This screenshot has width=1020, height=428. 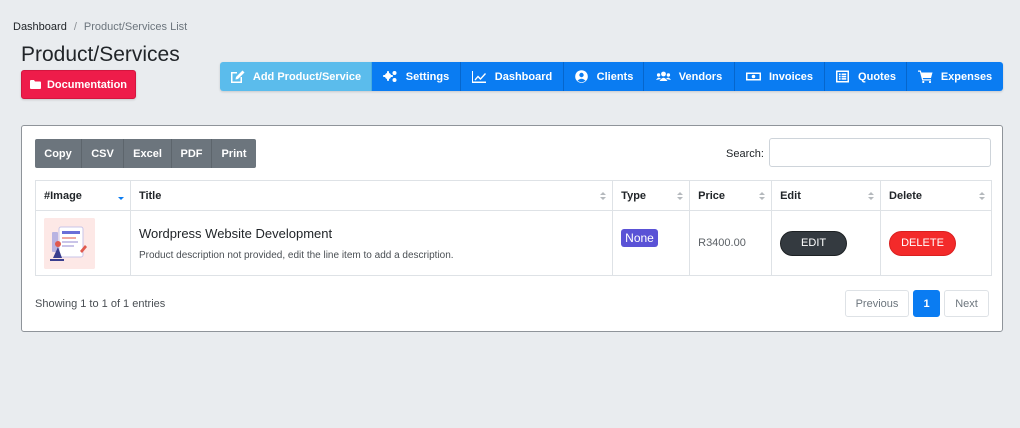 I want to click on documentation-label: Documentation, so click(x=87, y=84).